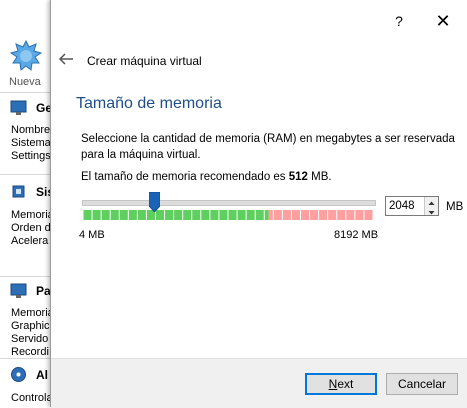  Describe the element at coordinates (320, 215) in the screenshot. I see `scale-red-zone` at that location.